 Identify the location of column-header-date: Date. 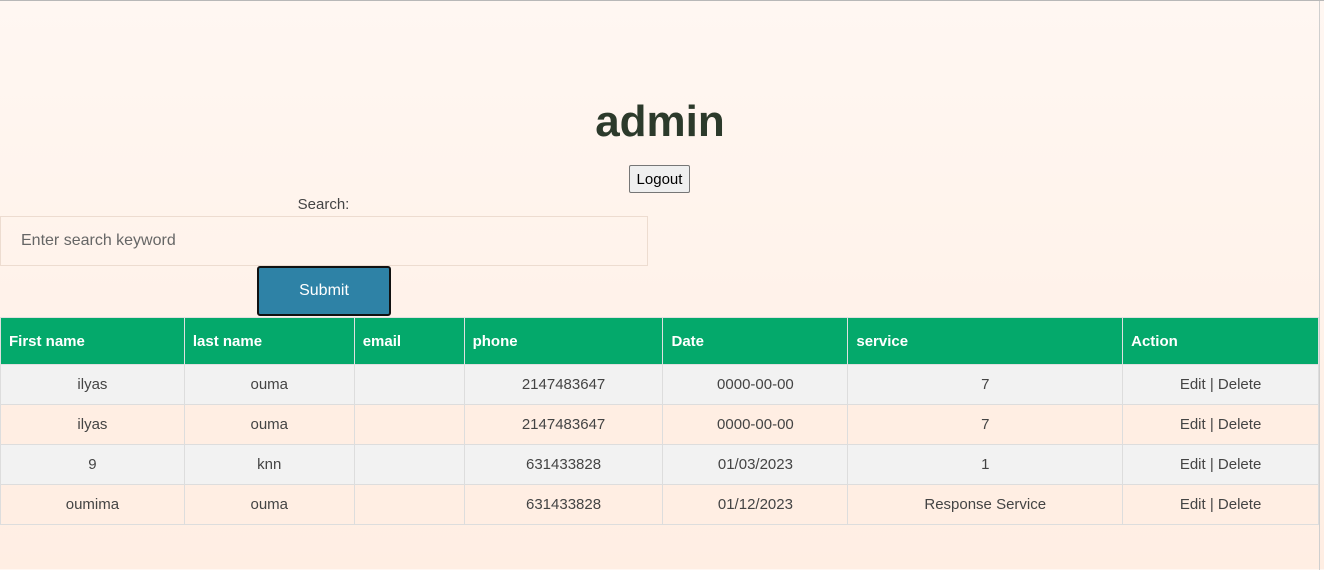
(755, 341).